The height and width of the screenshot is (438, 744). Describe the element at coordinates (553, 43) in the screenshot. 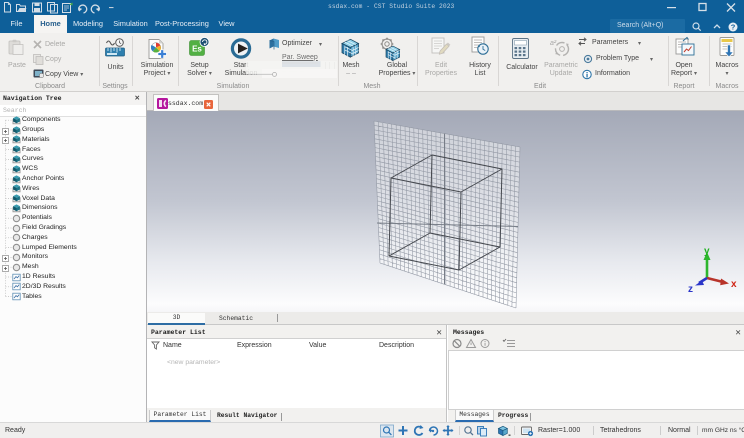

I see `svg-text: a²` at that location.